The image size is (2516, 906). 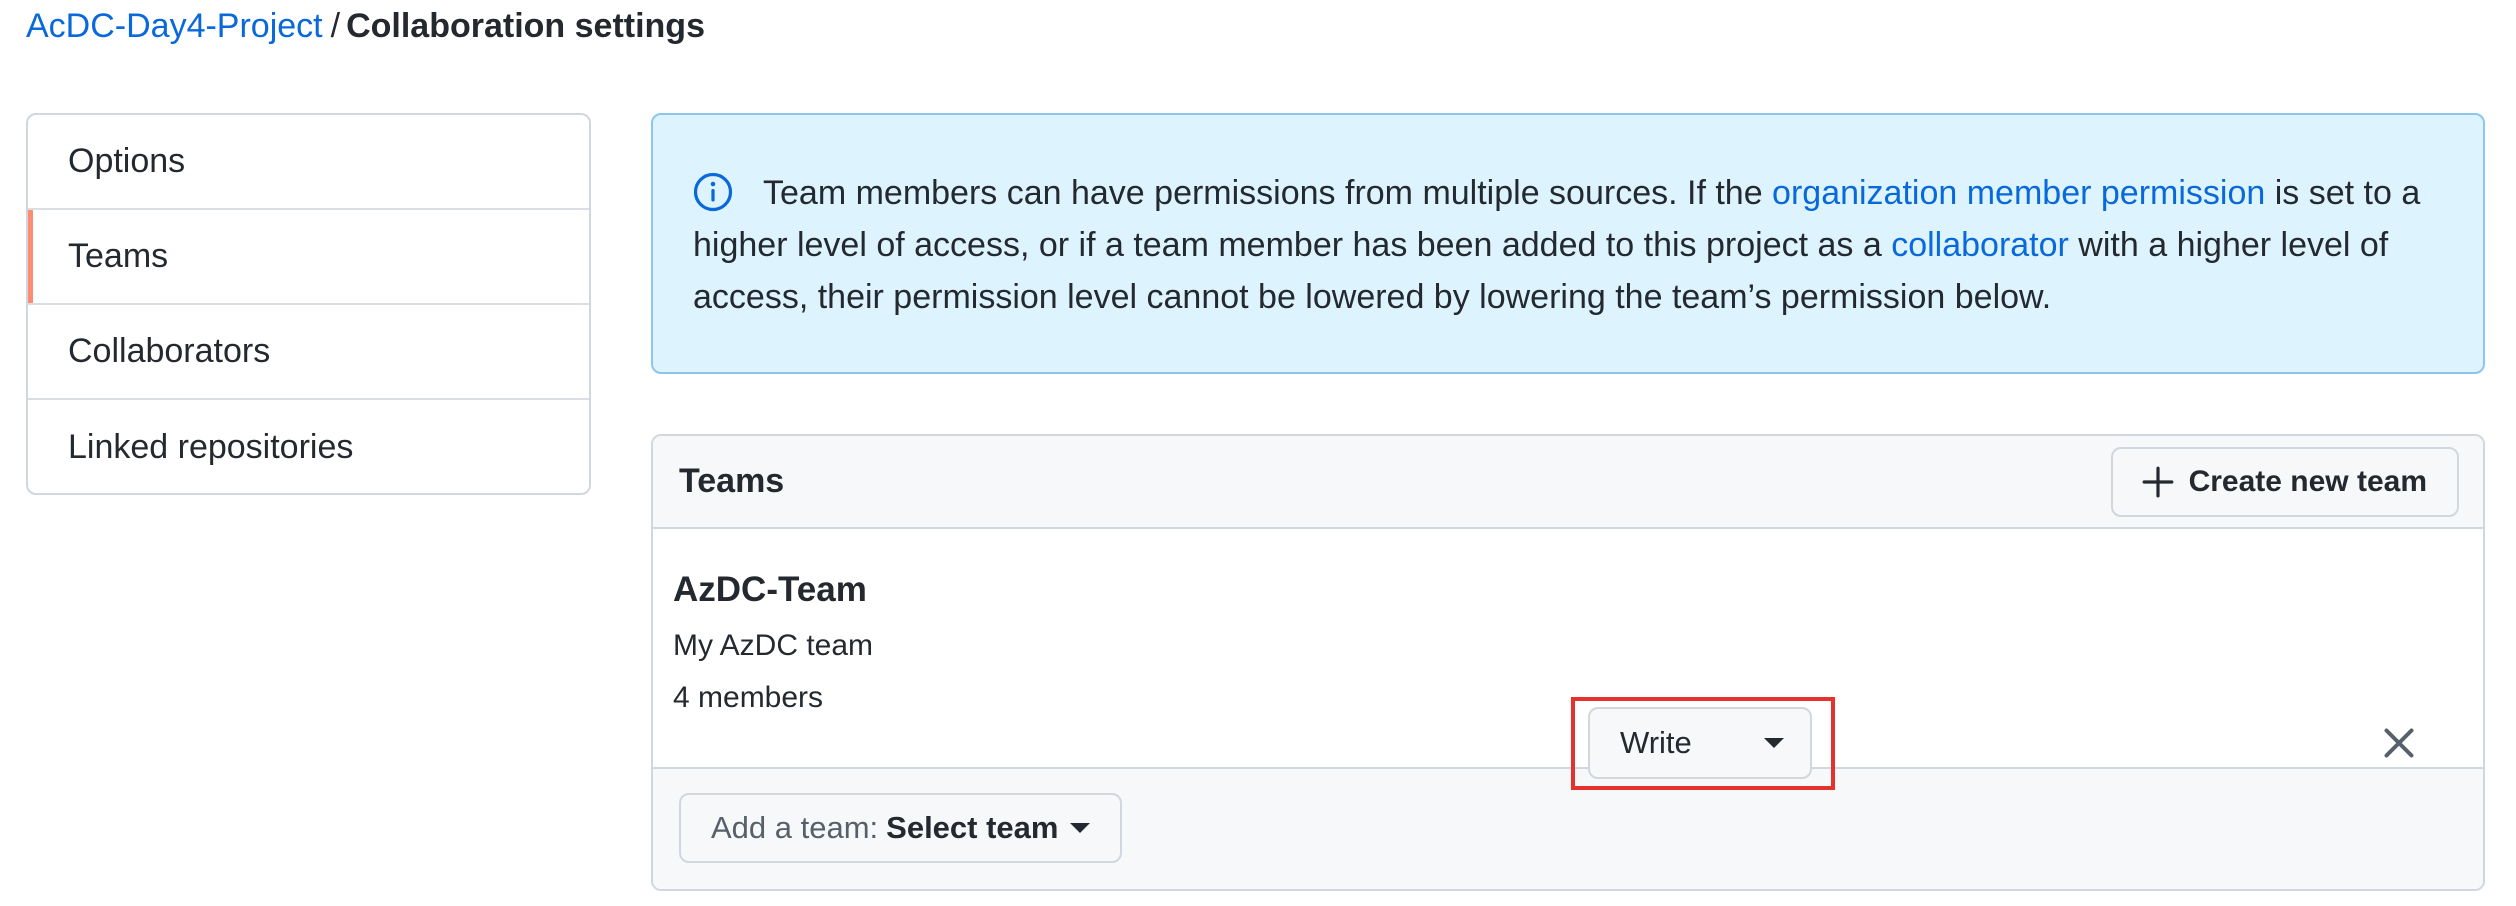 What do you see at coordinates (308, 257) in the screenshot?
I see `sidebar-item-teams: Teams` at bounding box center [308, 257].